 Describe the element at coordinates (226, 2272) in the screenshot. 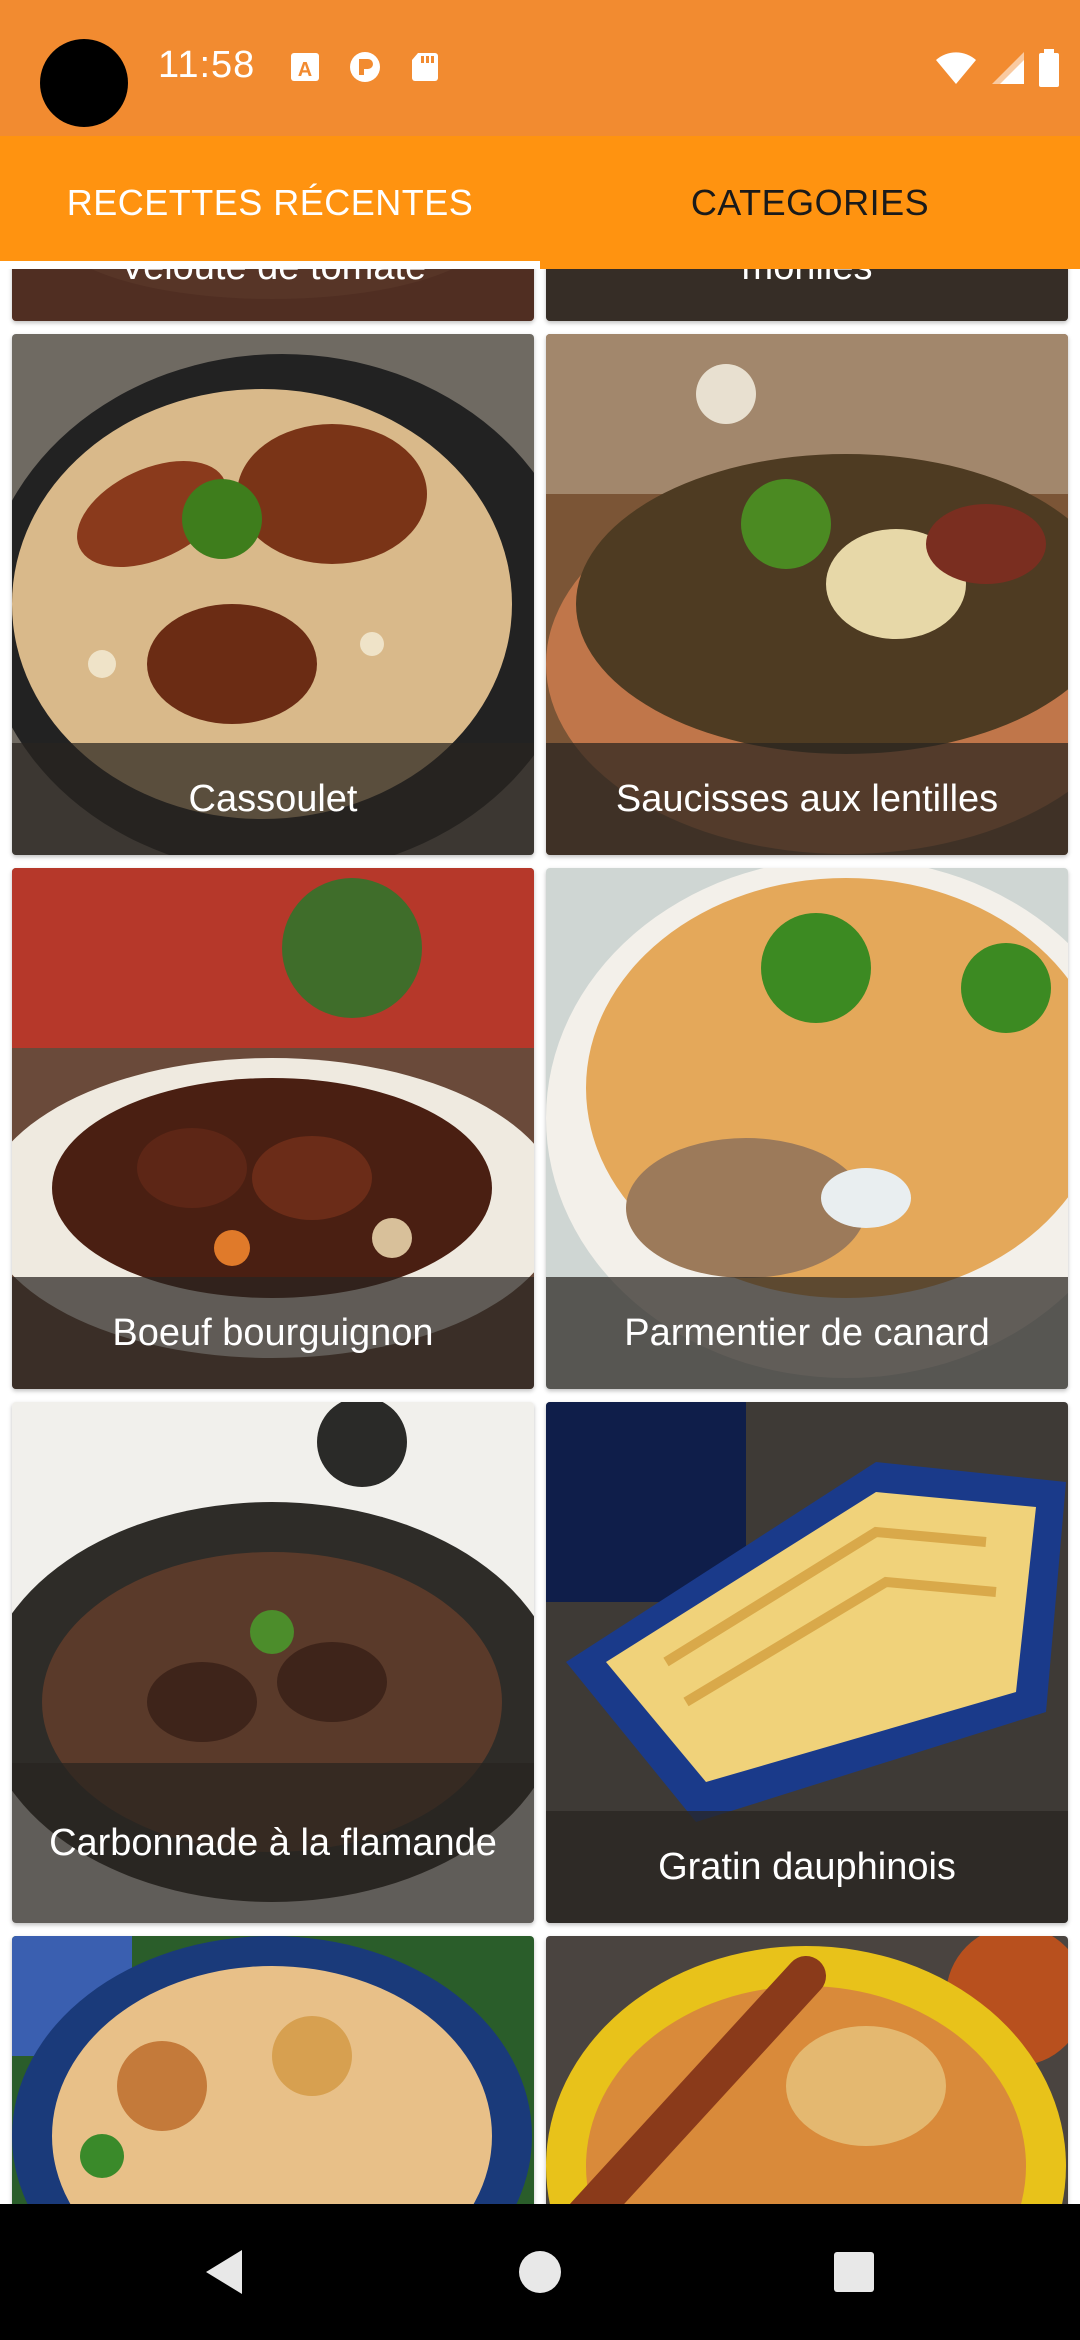

I see `back-icon` at that location.